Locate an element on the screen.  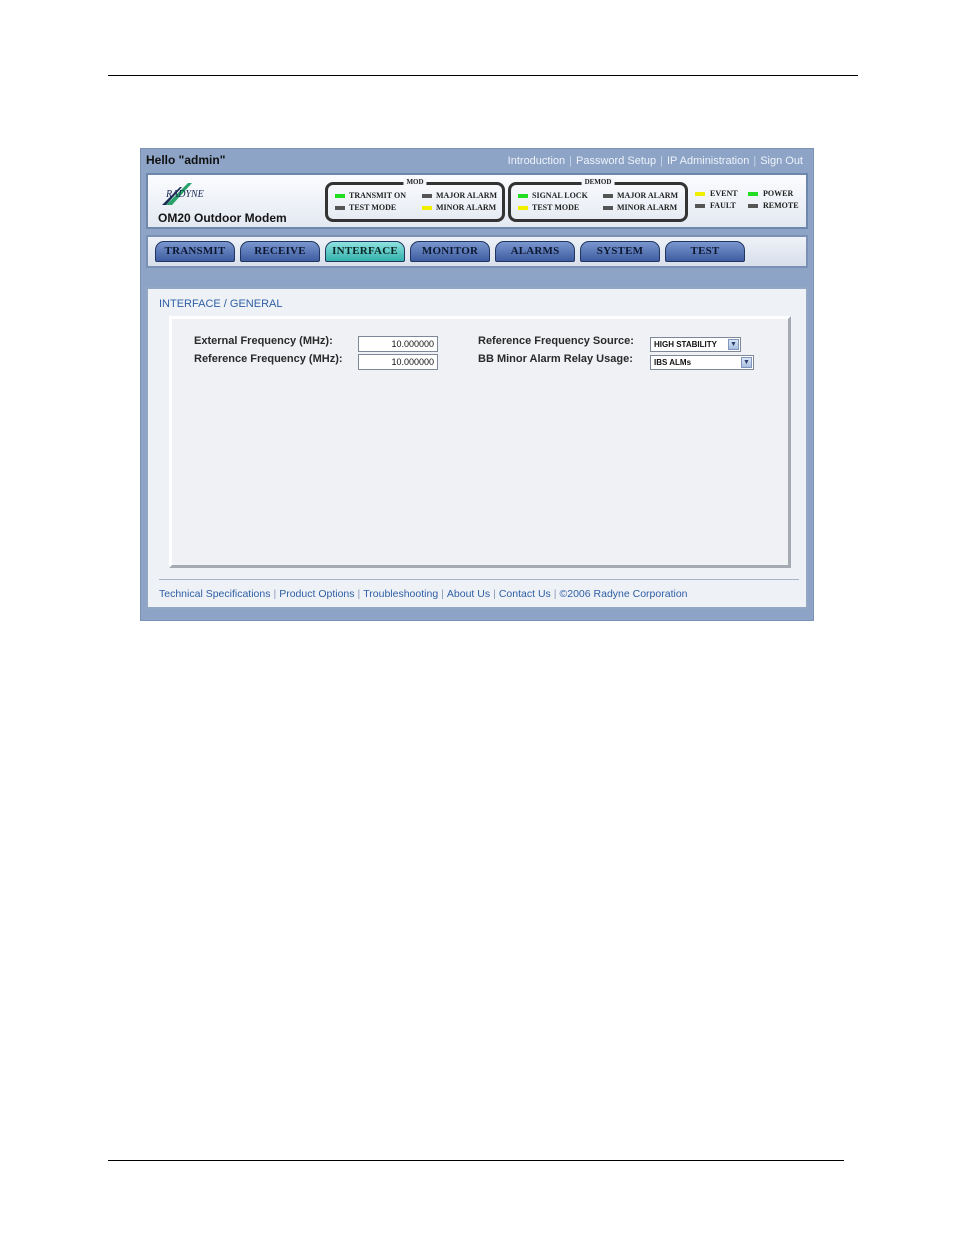
copyright: ©2006 Radyne Corporation is located at coordinates (623, 594).